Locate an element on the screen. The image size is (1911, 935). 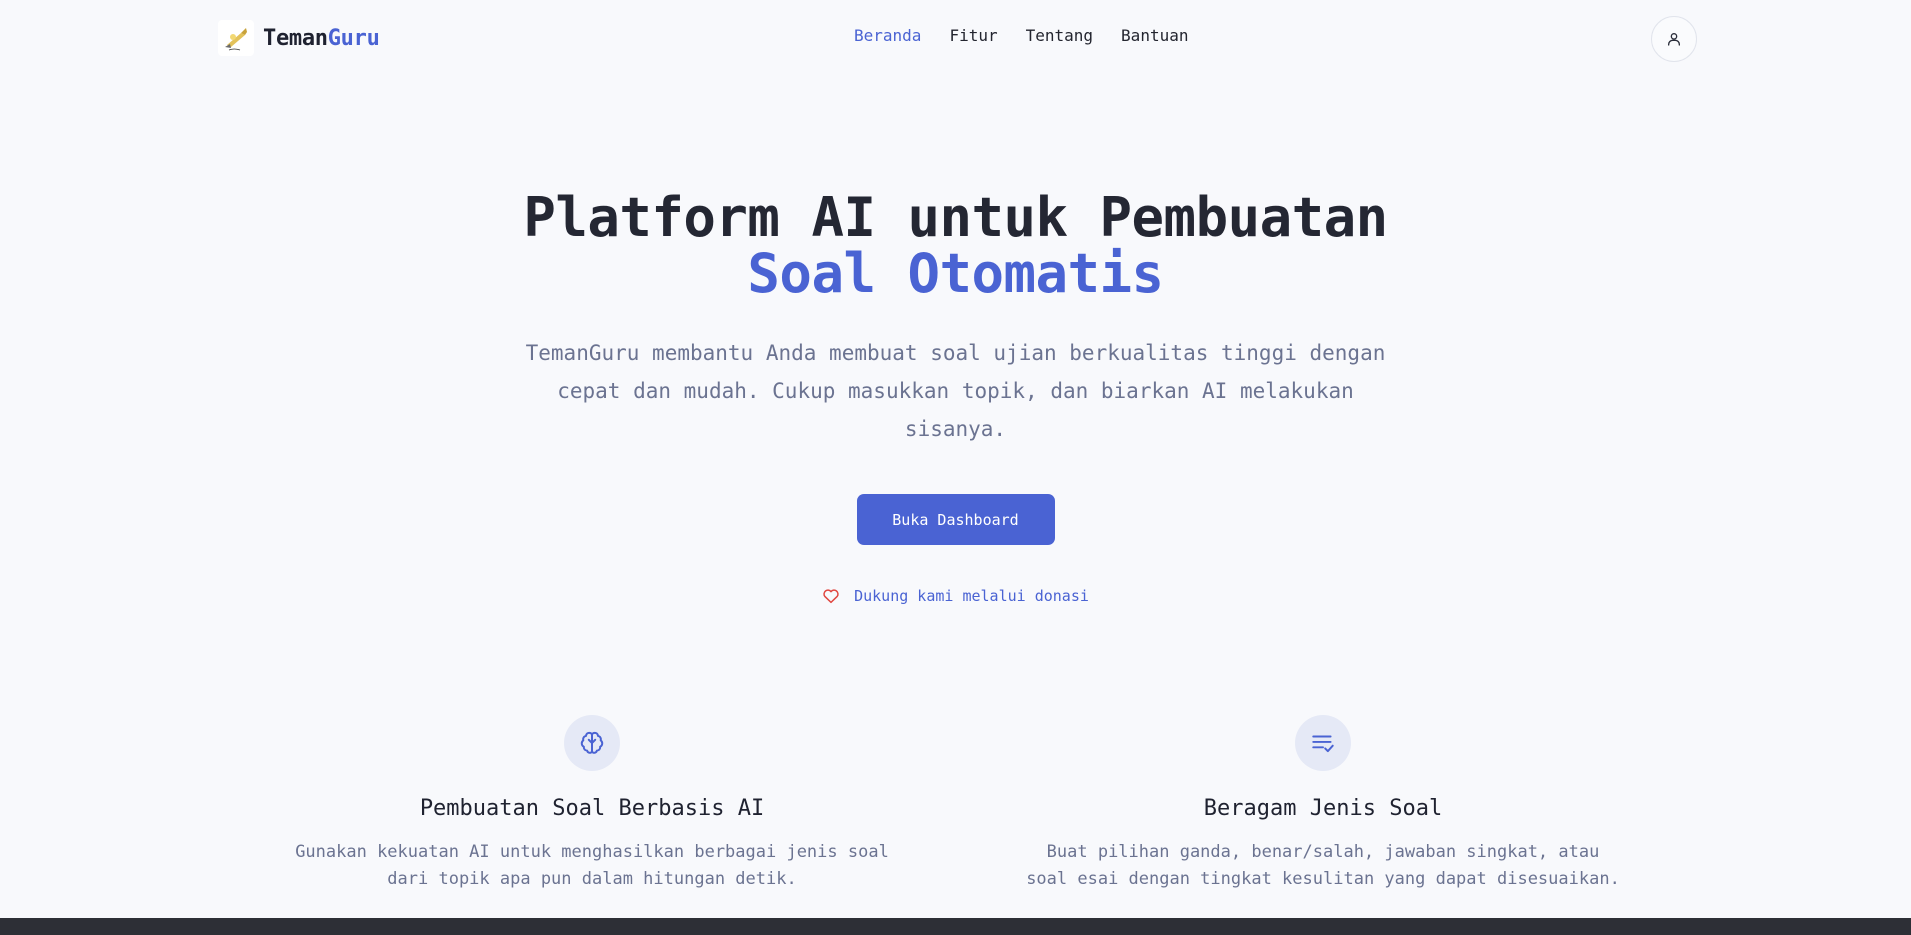
donate-label: Dukung kami melalui donasi is located at coordinates (971, 596).